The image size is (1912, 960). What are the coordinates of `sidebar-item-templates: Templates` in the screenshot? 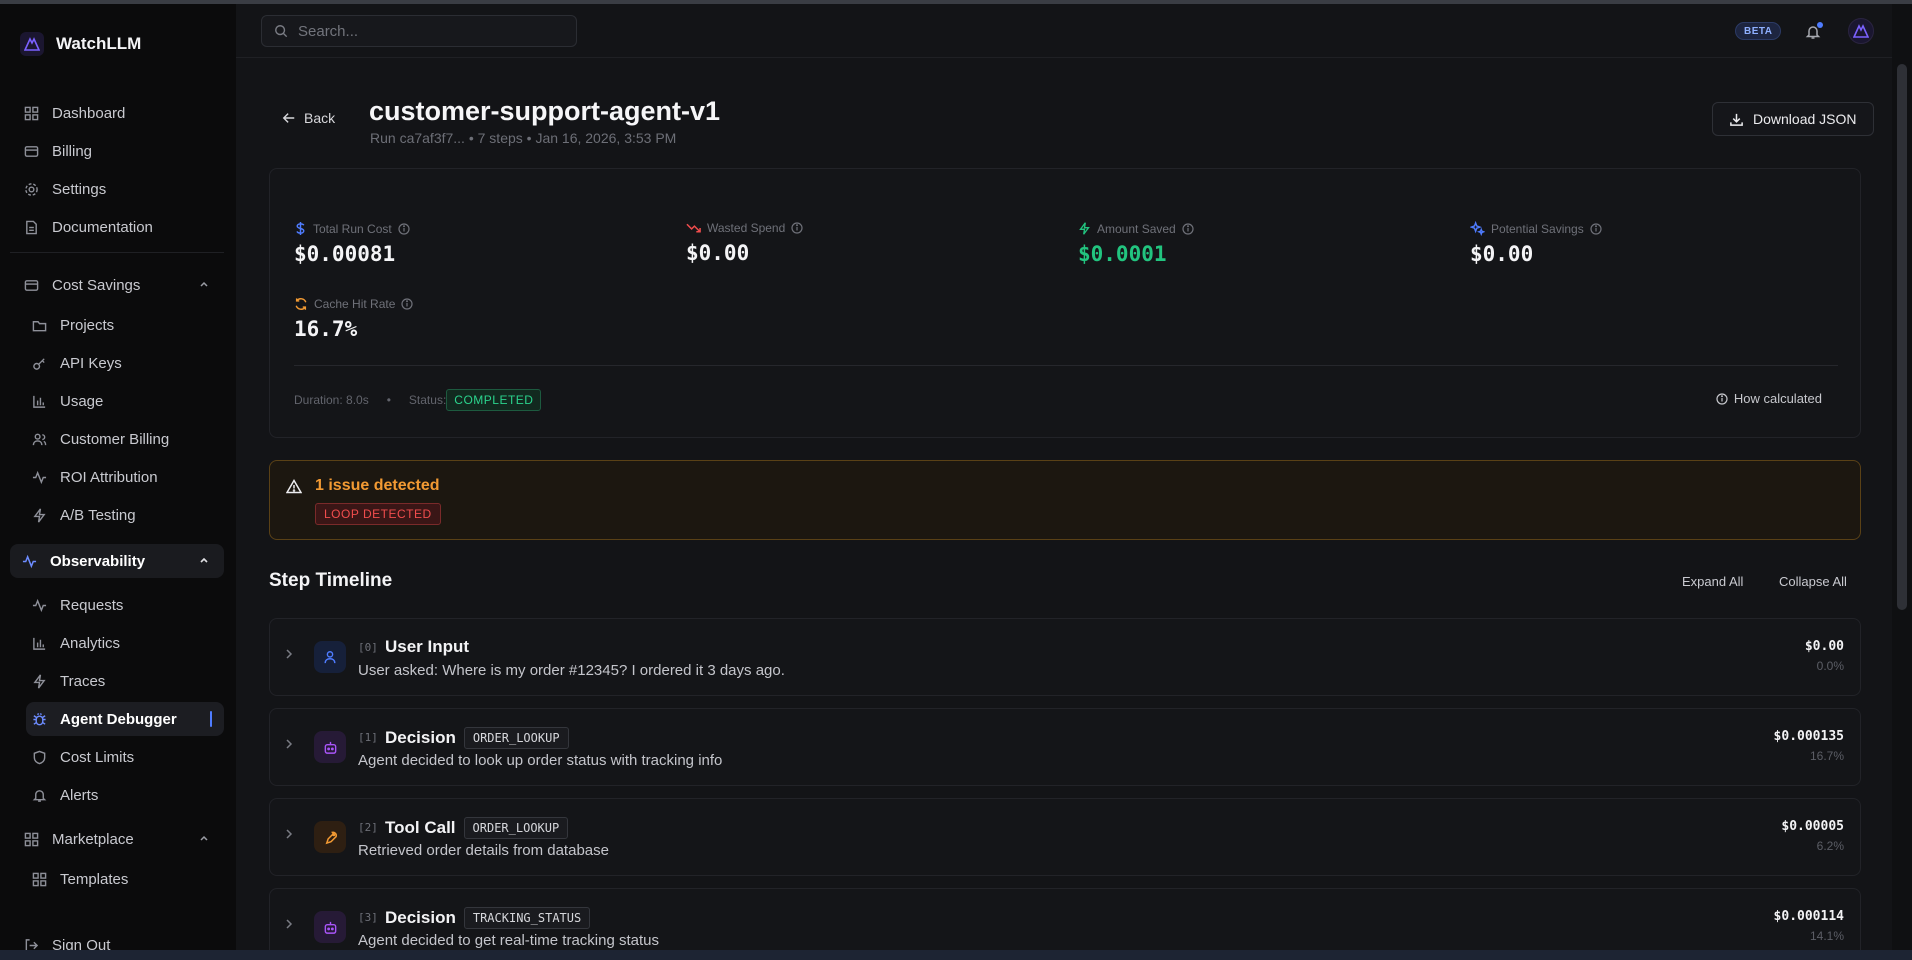 It's located at (125, 879).